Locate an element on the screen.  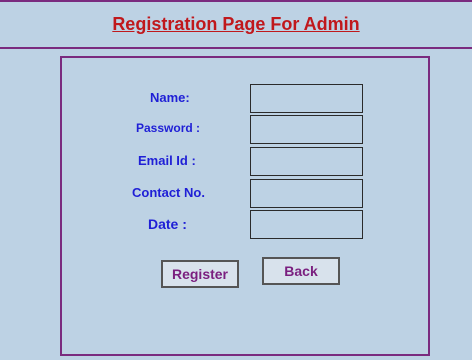
name-label: Name: is located at coordinates (170, 97).